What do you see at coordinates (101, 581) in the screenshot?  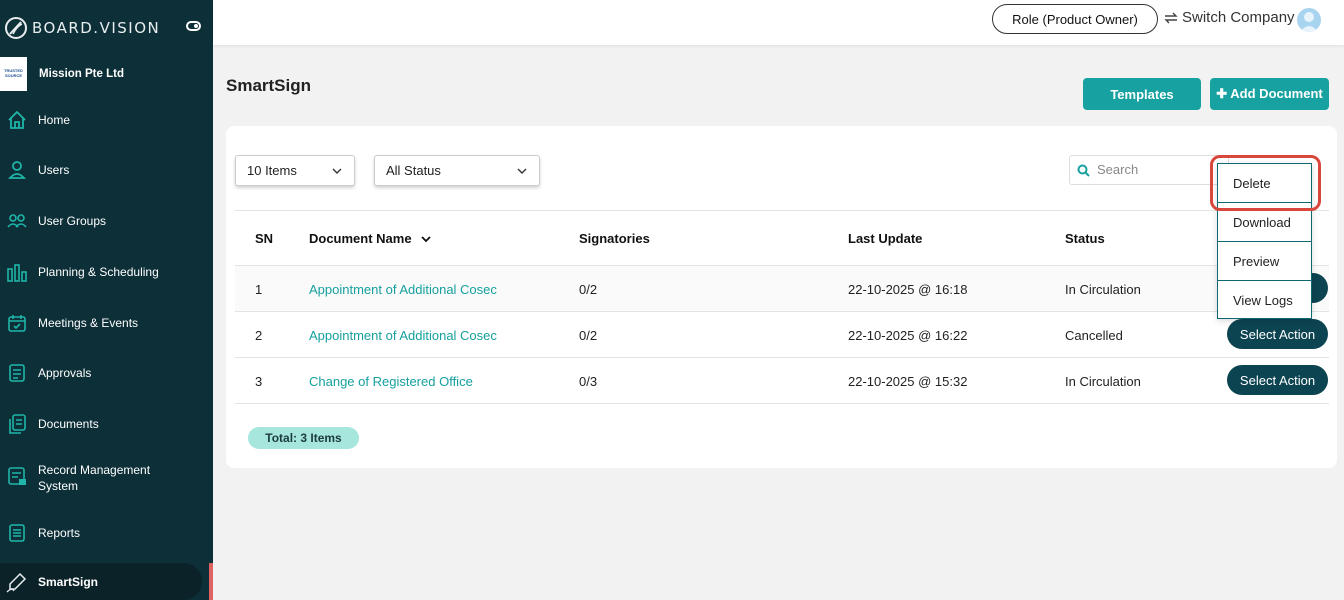 I see `sidebar-item-smartsign: SmartSign` at bounding box center [101, 581].